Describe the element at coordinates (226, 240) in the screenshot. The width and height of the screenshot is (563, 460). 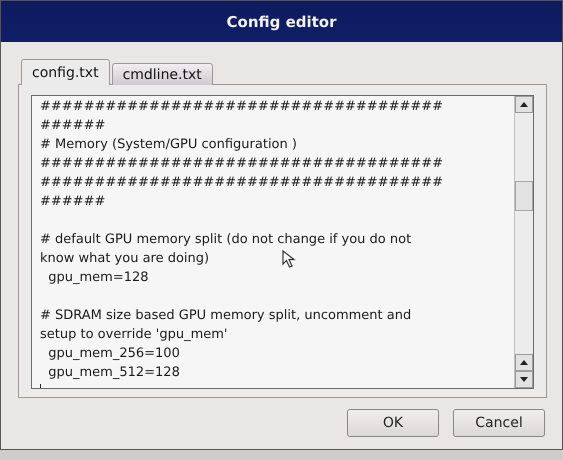
I see `code-line: # default GPU memory split (do not change if you do not` at that location.